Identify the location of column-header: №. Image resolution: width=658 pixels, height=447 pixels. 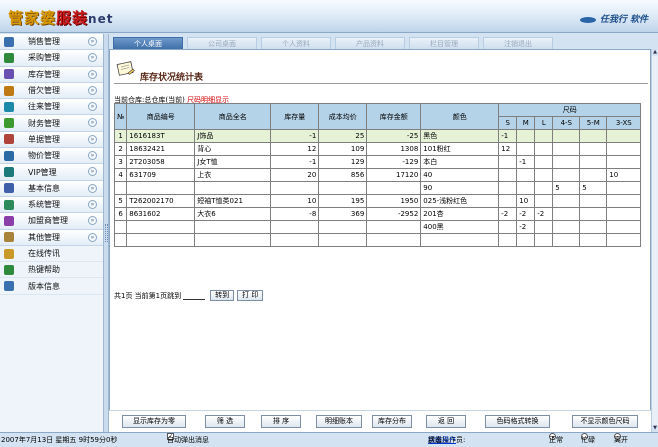
(120, 116).